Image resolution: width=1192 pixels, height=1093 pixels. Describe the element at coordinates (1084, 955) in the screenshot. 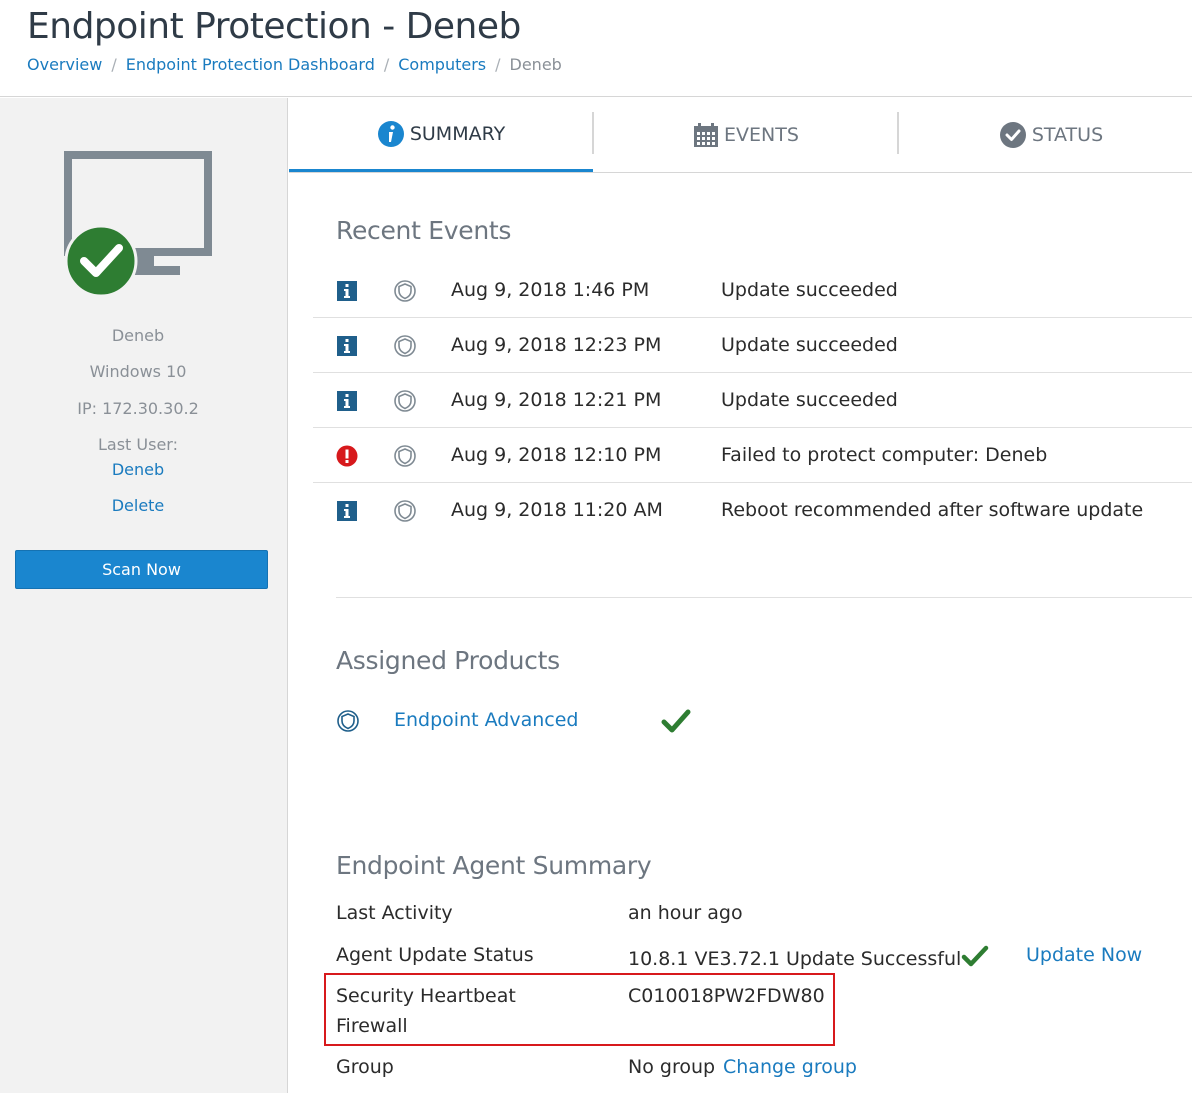

I see `update-now-link: Update Now` at that location.